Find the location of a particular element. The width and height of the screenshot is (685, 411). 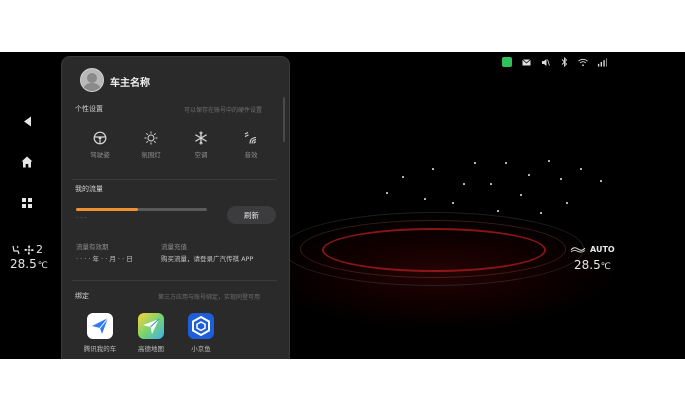

left-temp-value: 28.5 is located at coordinates (23, 264).